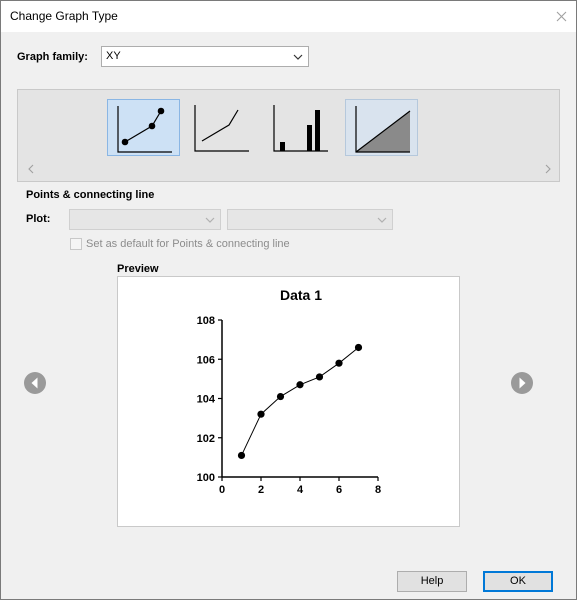 The height and width of the screenshot is (600, 577). What do you see at coordinates (288, 16) in the screenshot?
I see `title-bar: Change Graph Type` at bounding box center [288, 16].